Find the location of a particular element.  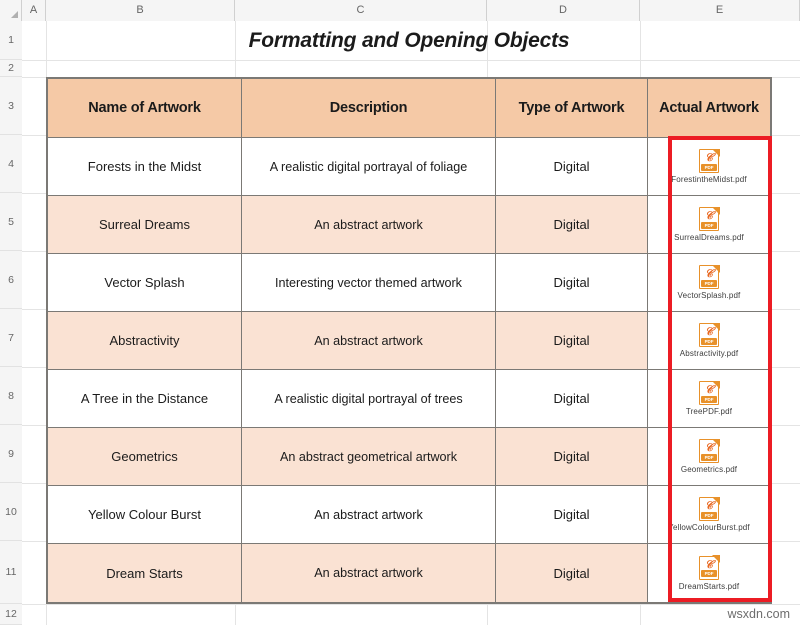

row-header-9: 9 is located at coordinates (11, 454).